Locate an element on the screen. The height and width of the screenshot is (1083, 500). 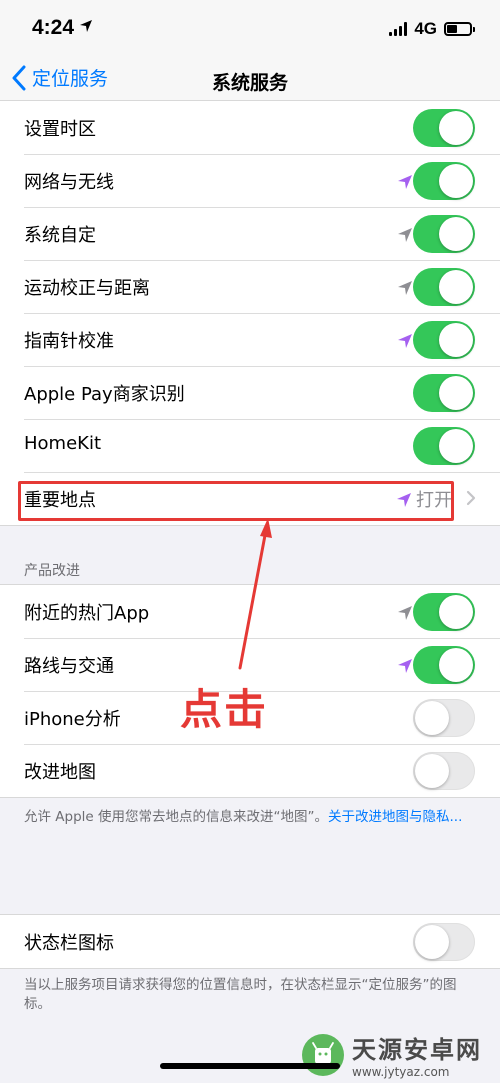
watermark: 天源安卓网 www.jytyaz.com is located at coordinates (391, 1054).